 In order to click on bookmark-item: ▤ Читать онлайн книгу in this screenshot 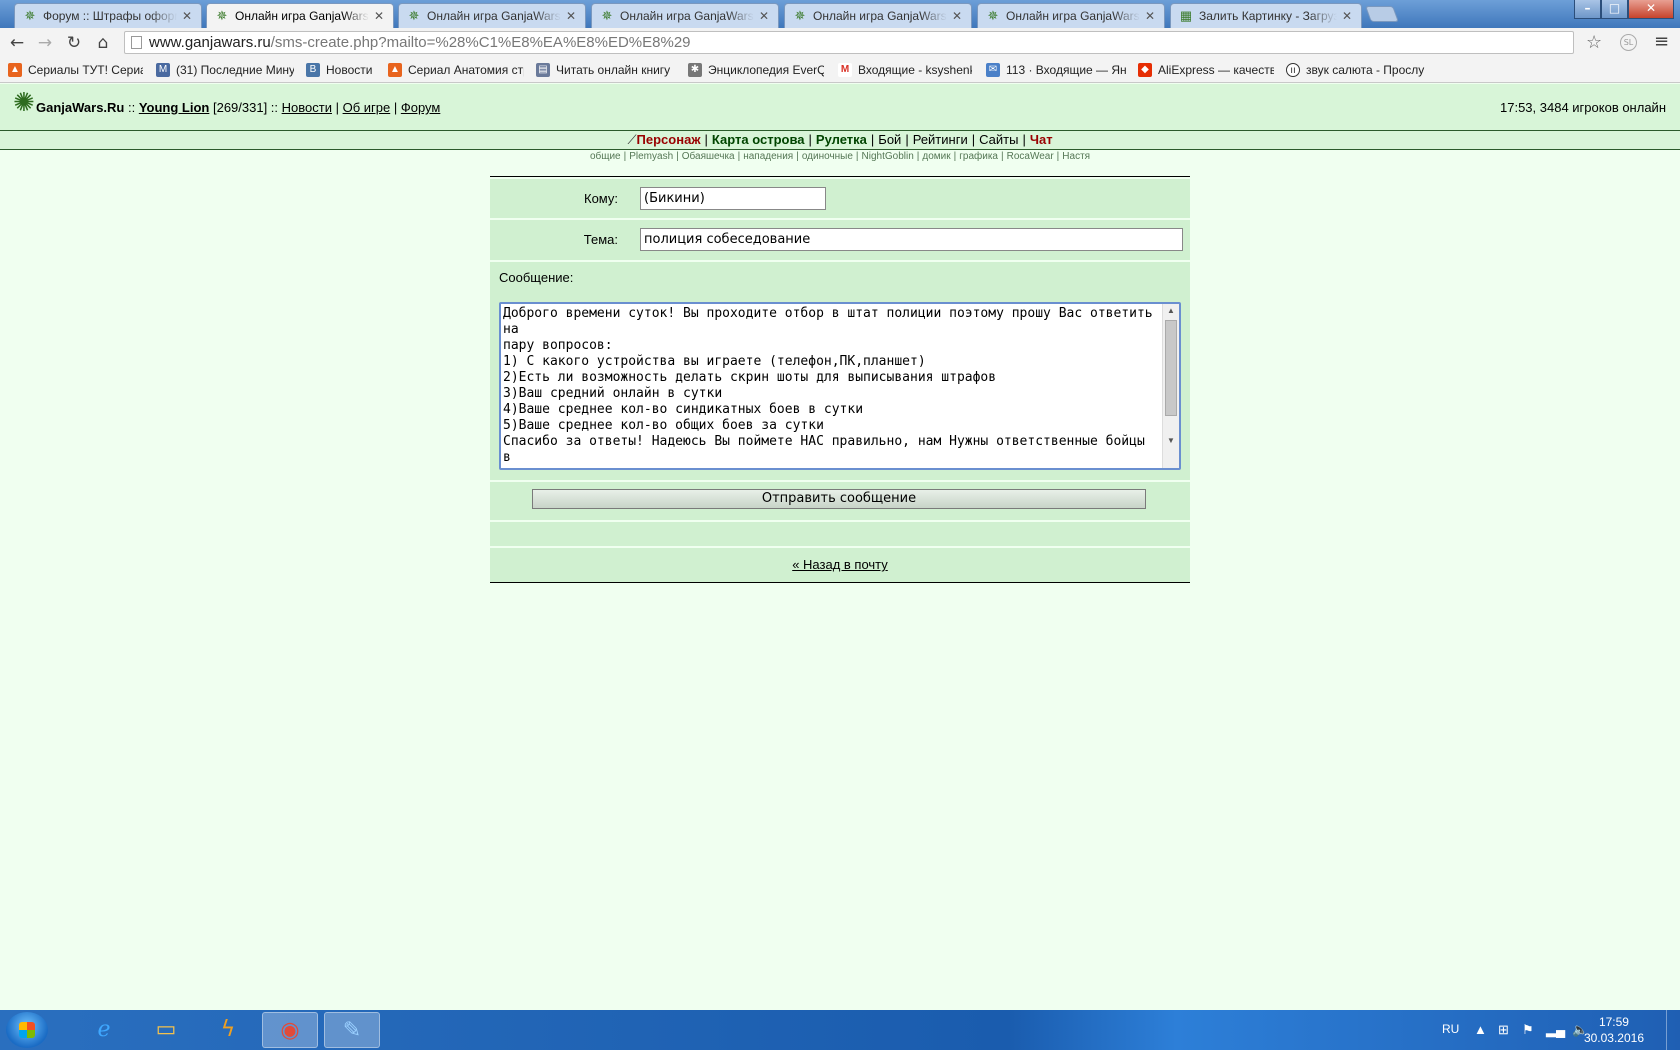, I will do `click(604, 70)`.